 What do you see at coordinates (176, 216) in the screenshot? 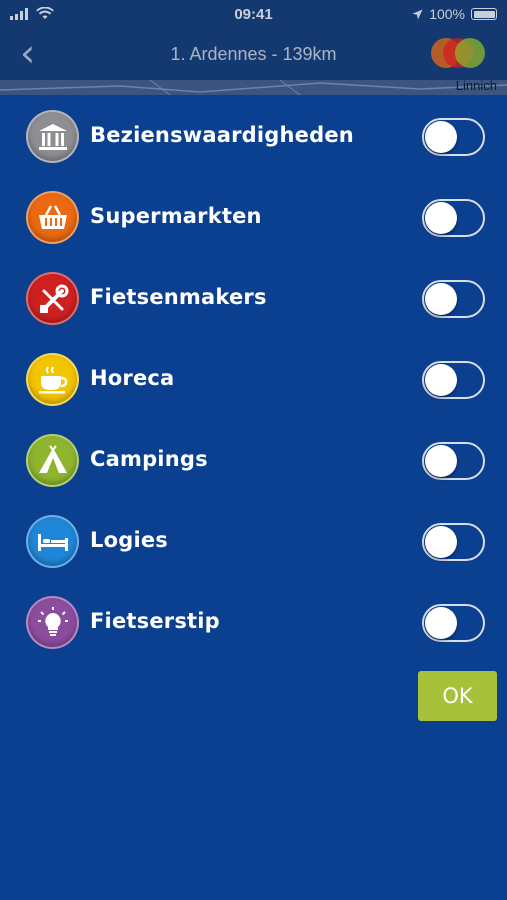
I see `filter-label: Supermarkten` at bounding box center [176, 216].